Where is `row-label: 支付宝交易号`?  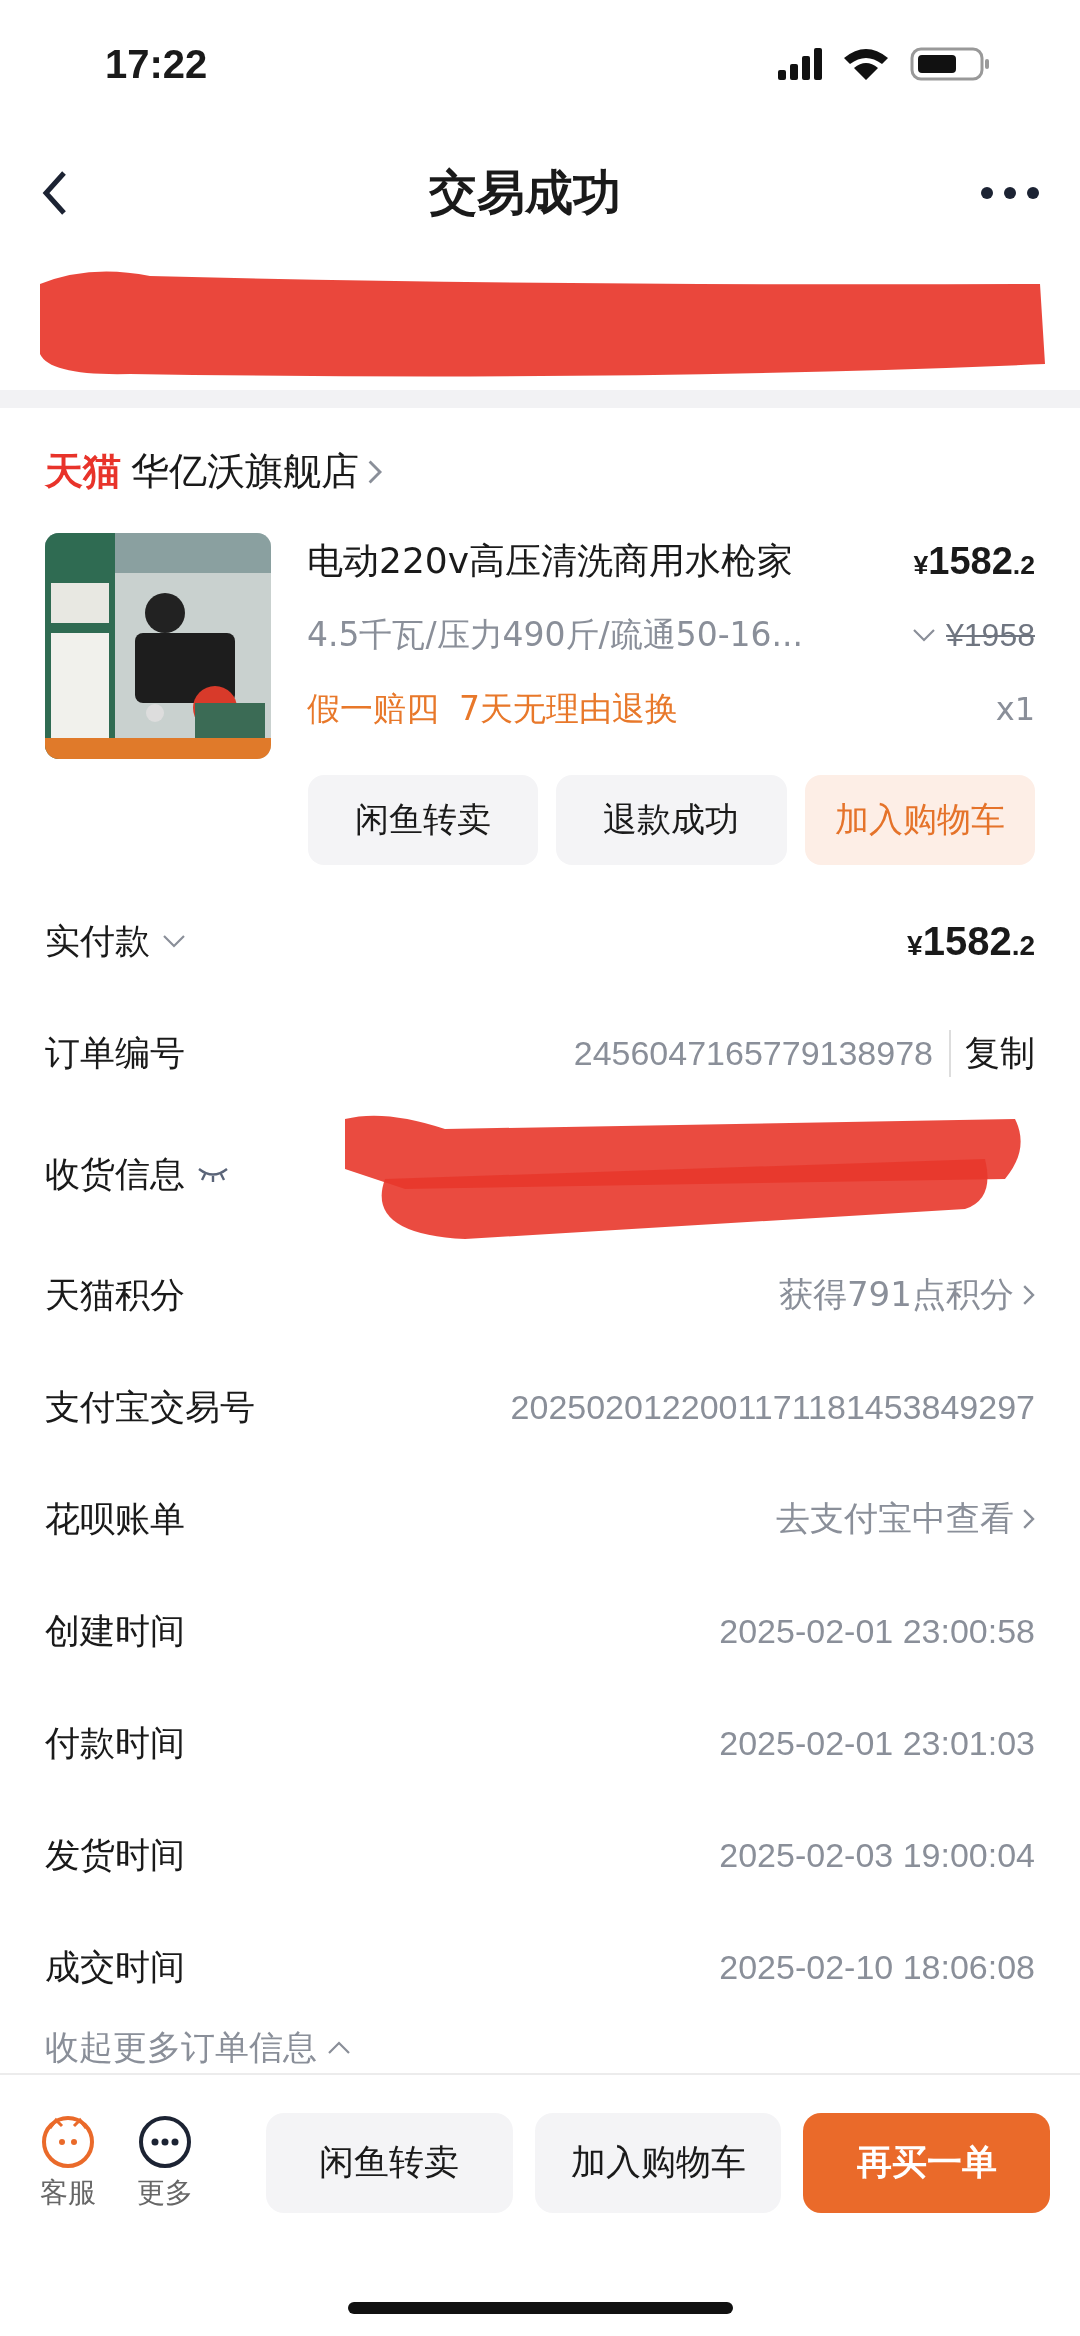 row-label: 支付宝交易号 is located at coordinates (150, 1407).